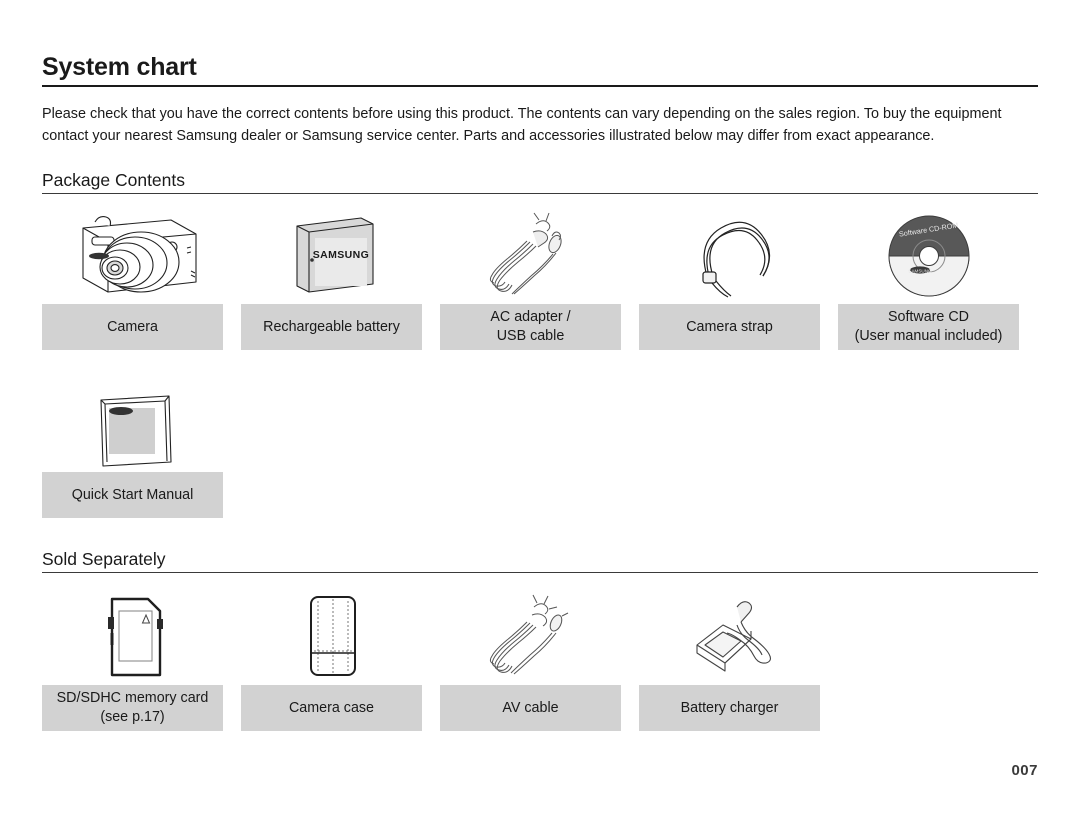 The height and width of the screenshot is (815, 1080). Describe the element at coordinates (729, 256) in the screenshot. I see `camera-strap-icon` at that location.